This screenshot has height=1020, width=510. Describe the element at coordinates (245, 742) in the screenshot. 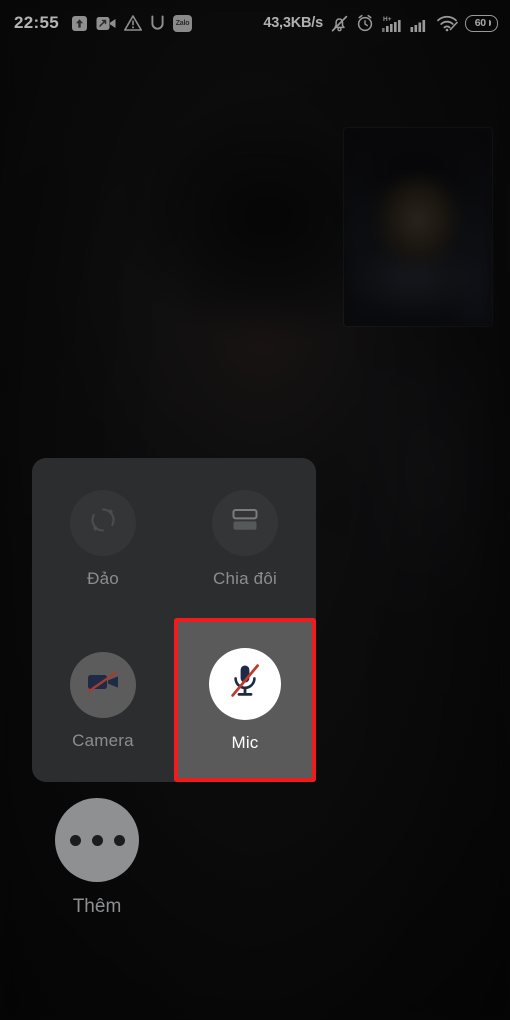

I see `mic-label: Mic` at that location.